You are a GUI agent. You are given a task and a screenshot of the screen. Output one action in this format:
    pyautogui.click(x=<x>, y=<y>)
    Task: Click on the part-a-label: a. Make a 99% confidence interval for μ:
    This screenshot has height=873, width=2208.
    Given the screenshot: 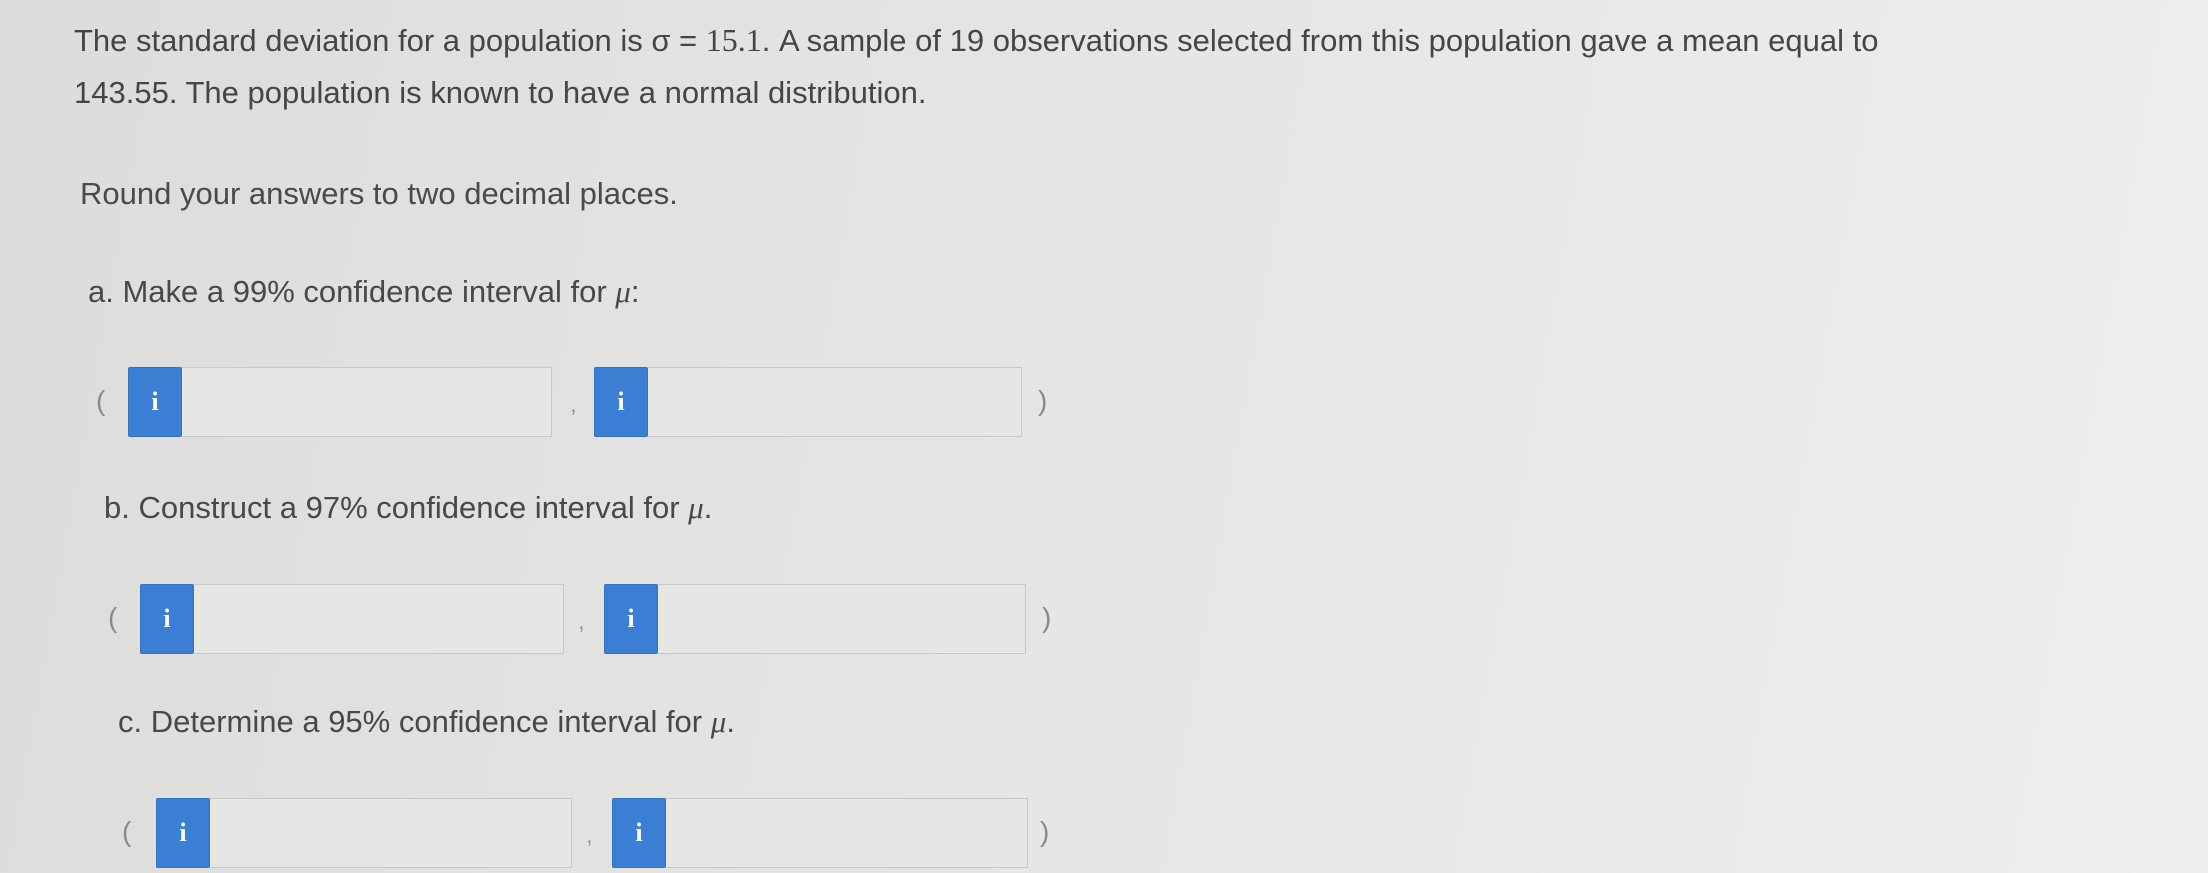 What is the action you would take?
    pyautogui.click(x=363, y=292)
    